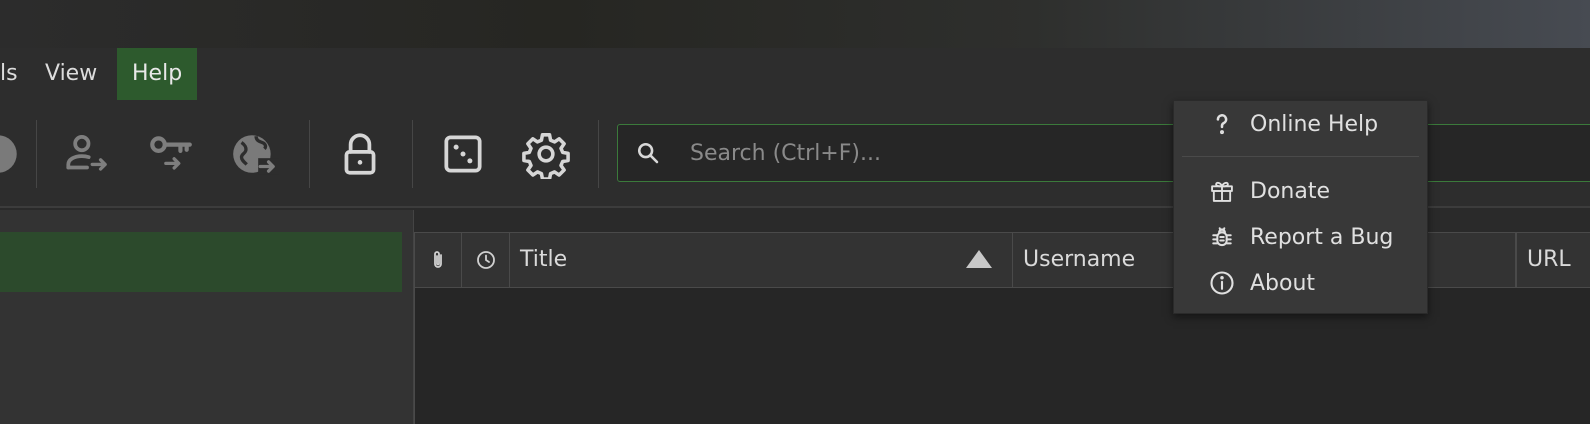  I want to click on menu-item-label: About, so click(1283, 283).